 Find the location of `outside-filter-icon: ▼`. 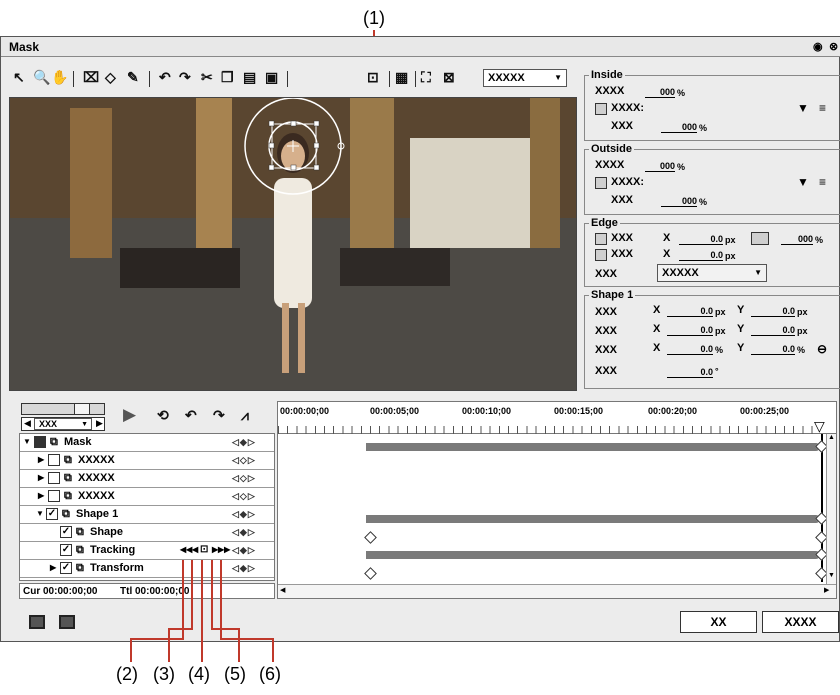

outside-filter-icon: ▼ is located at coordinates (803, 182).